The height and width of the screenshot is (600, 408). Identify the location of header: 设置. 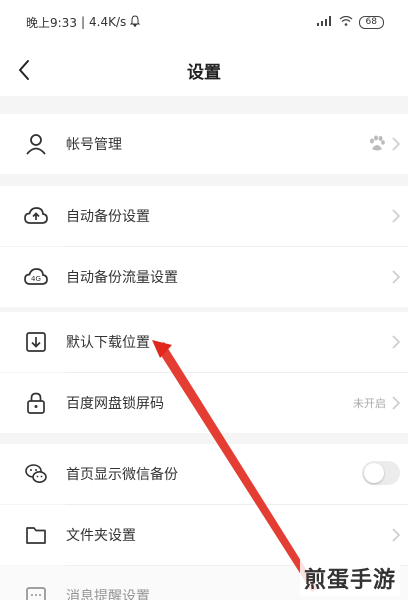
(204, 70).